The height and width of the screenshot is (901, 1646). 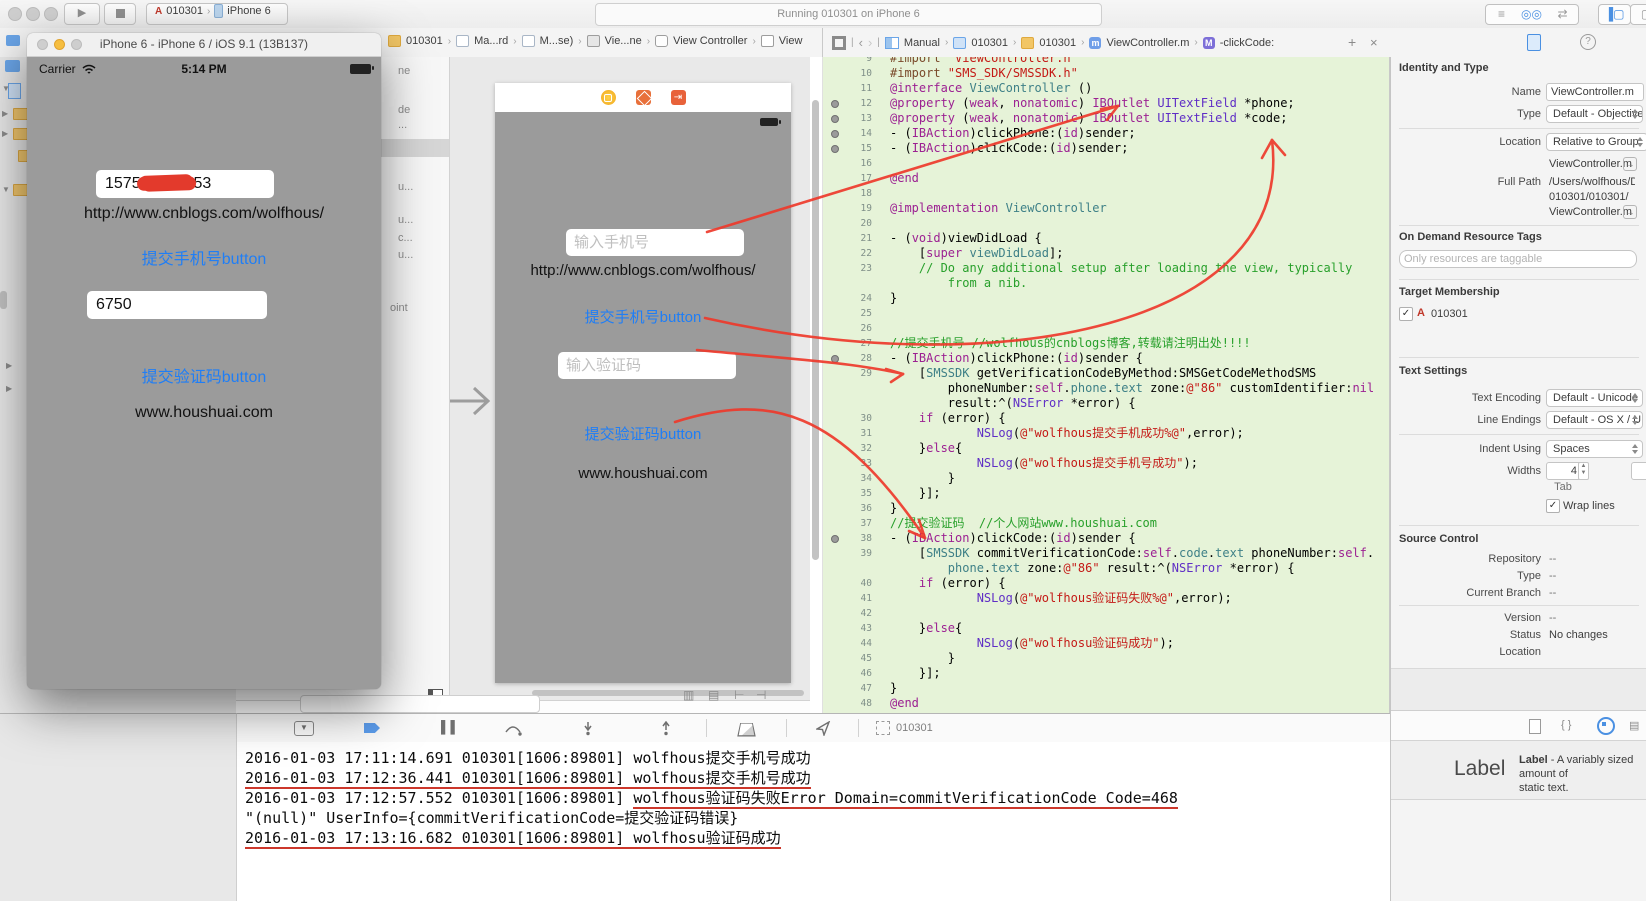 What do you see at coordinates (1105, 508) in the screenshot?
I see `code-line: 36}` at bounding box center [1105, 508].